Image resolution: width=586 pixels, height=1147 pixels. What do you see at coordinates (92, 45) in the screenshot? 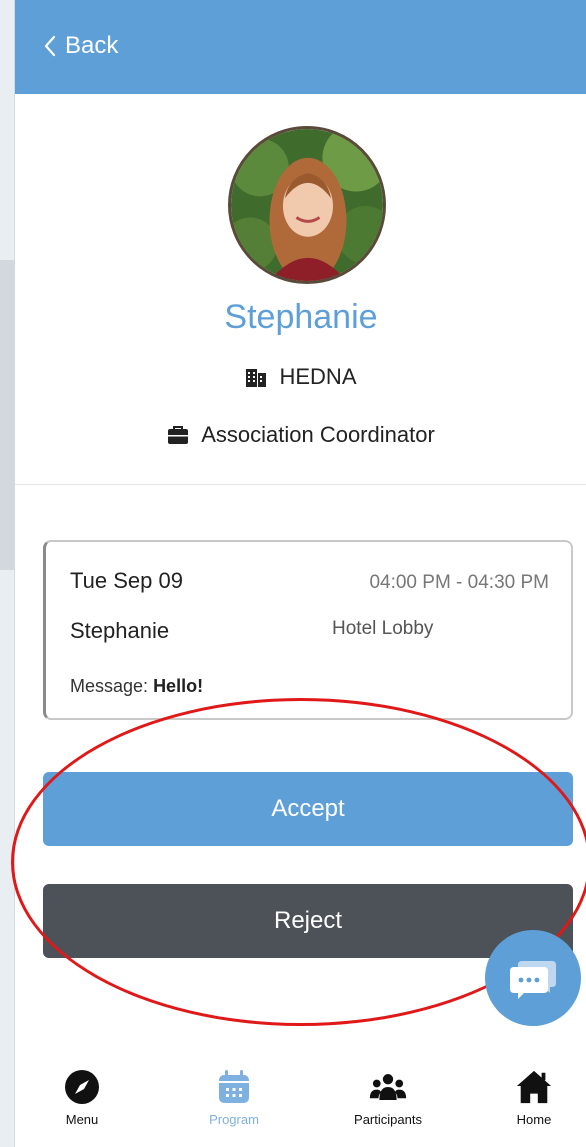
I see `back-label: Back` at bounding box center [92, 45].